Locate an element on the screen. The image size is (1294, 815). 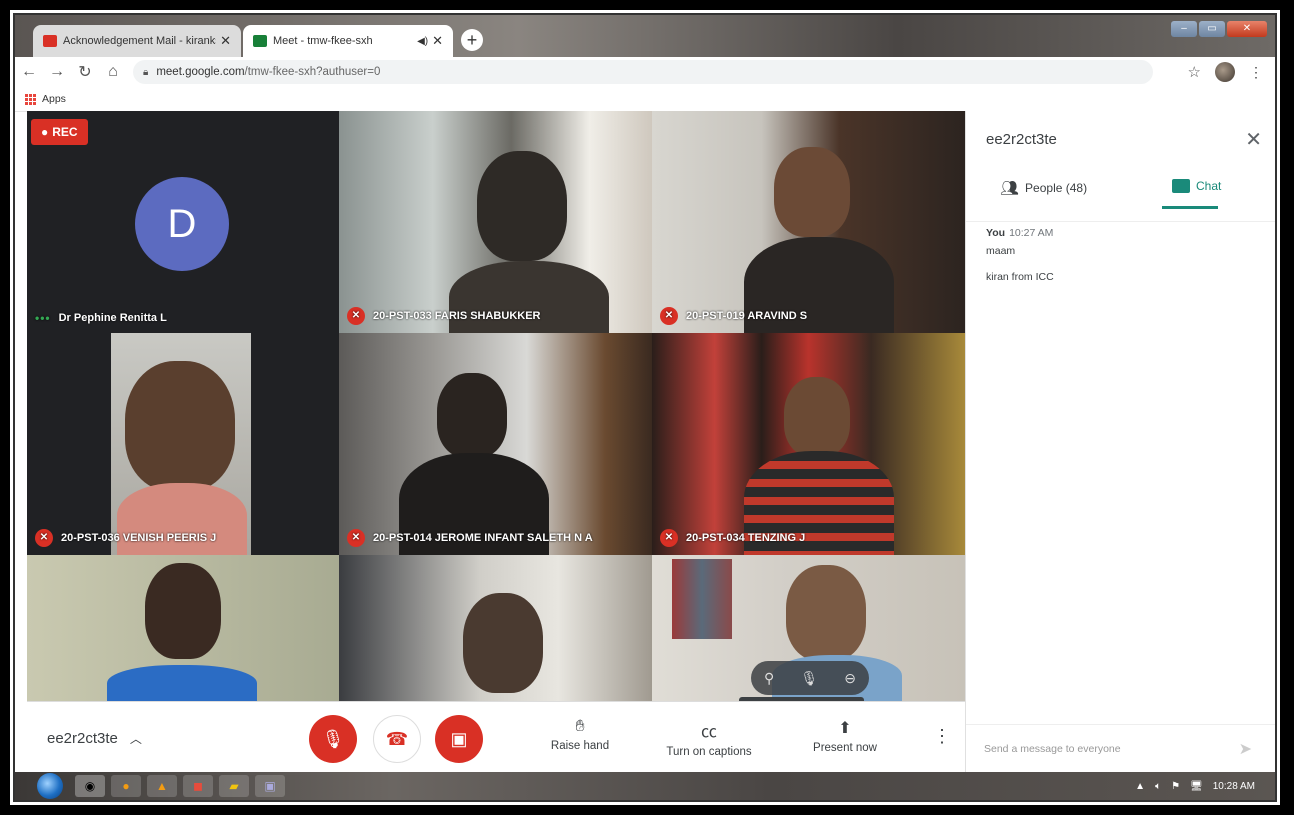
media-taskbar-icon: ◼ is located at coordinates (198, 786).